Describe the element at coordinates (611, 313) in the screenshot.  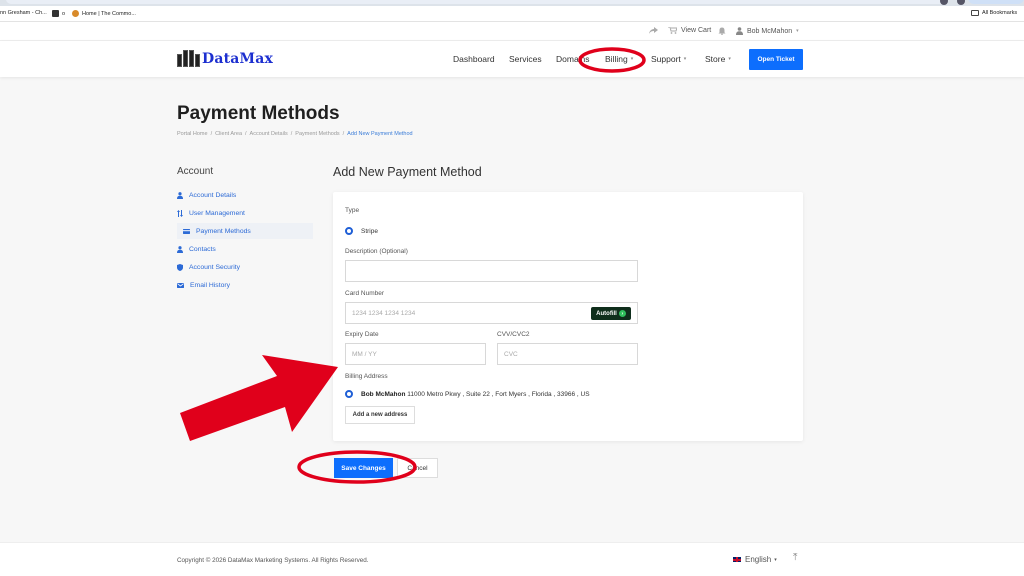
I see `autofill-button: Autofill ›` at that location.